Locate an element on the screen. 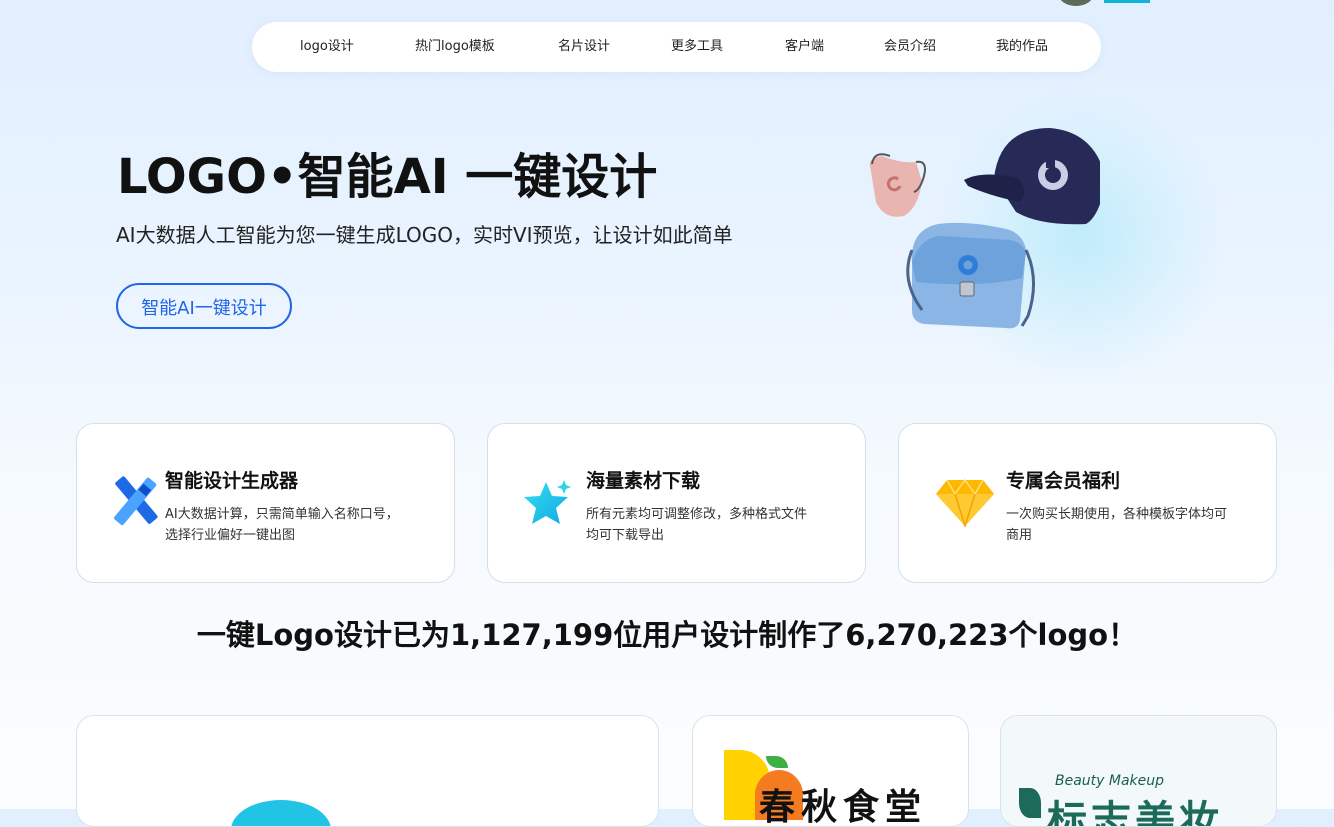 The image size is (1334, 827). main-nav: logo设计 热门logo模板 名片设计 更多工具 客户端 会员介绍 我的作品 is located at coordinates (676, 47).